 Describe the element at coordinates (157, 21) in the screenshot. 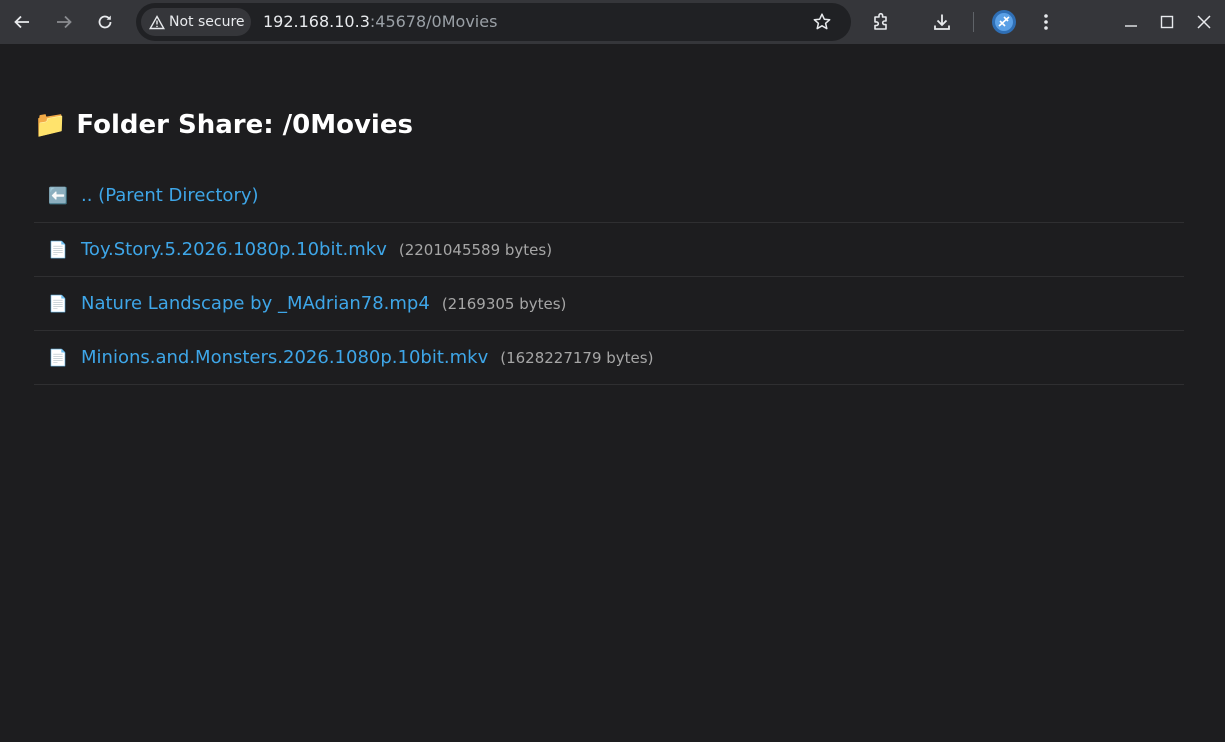

I see `warning-icon` at that location.